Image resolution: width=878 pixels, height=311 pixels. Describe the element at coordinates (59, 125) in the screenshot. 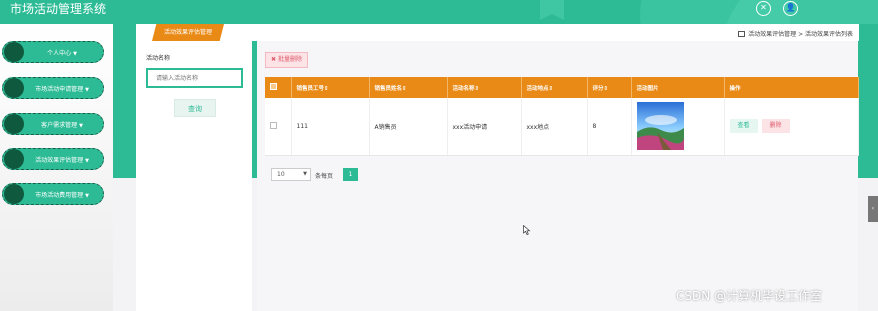

I see `sidebar-item-label: 客户需求管理` at that location.